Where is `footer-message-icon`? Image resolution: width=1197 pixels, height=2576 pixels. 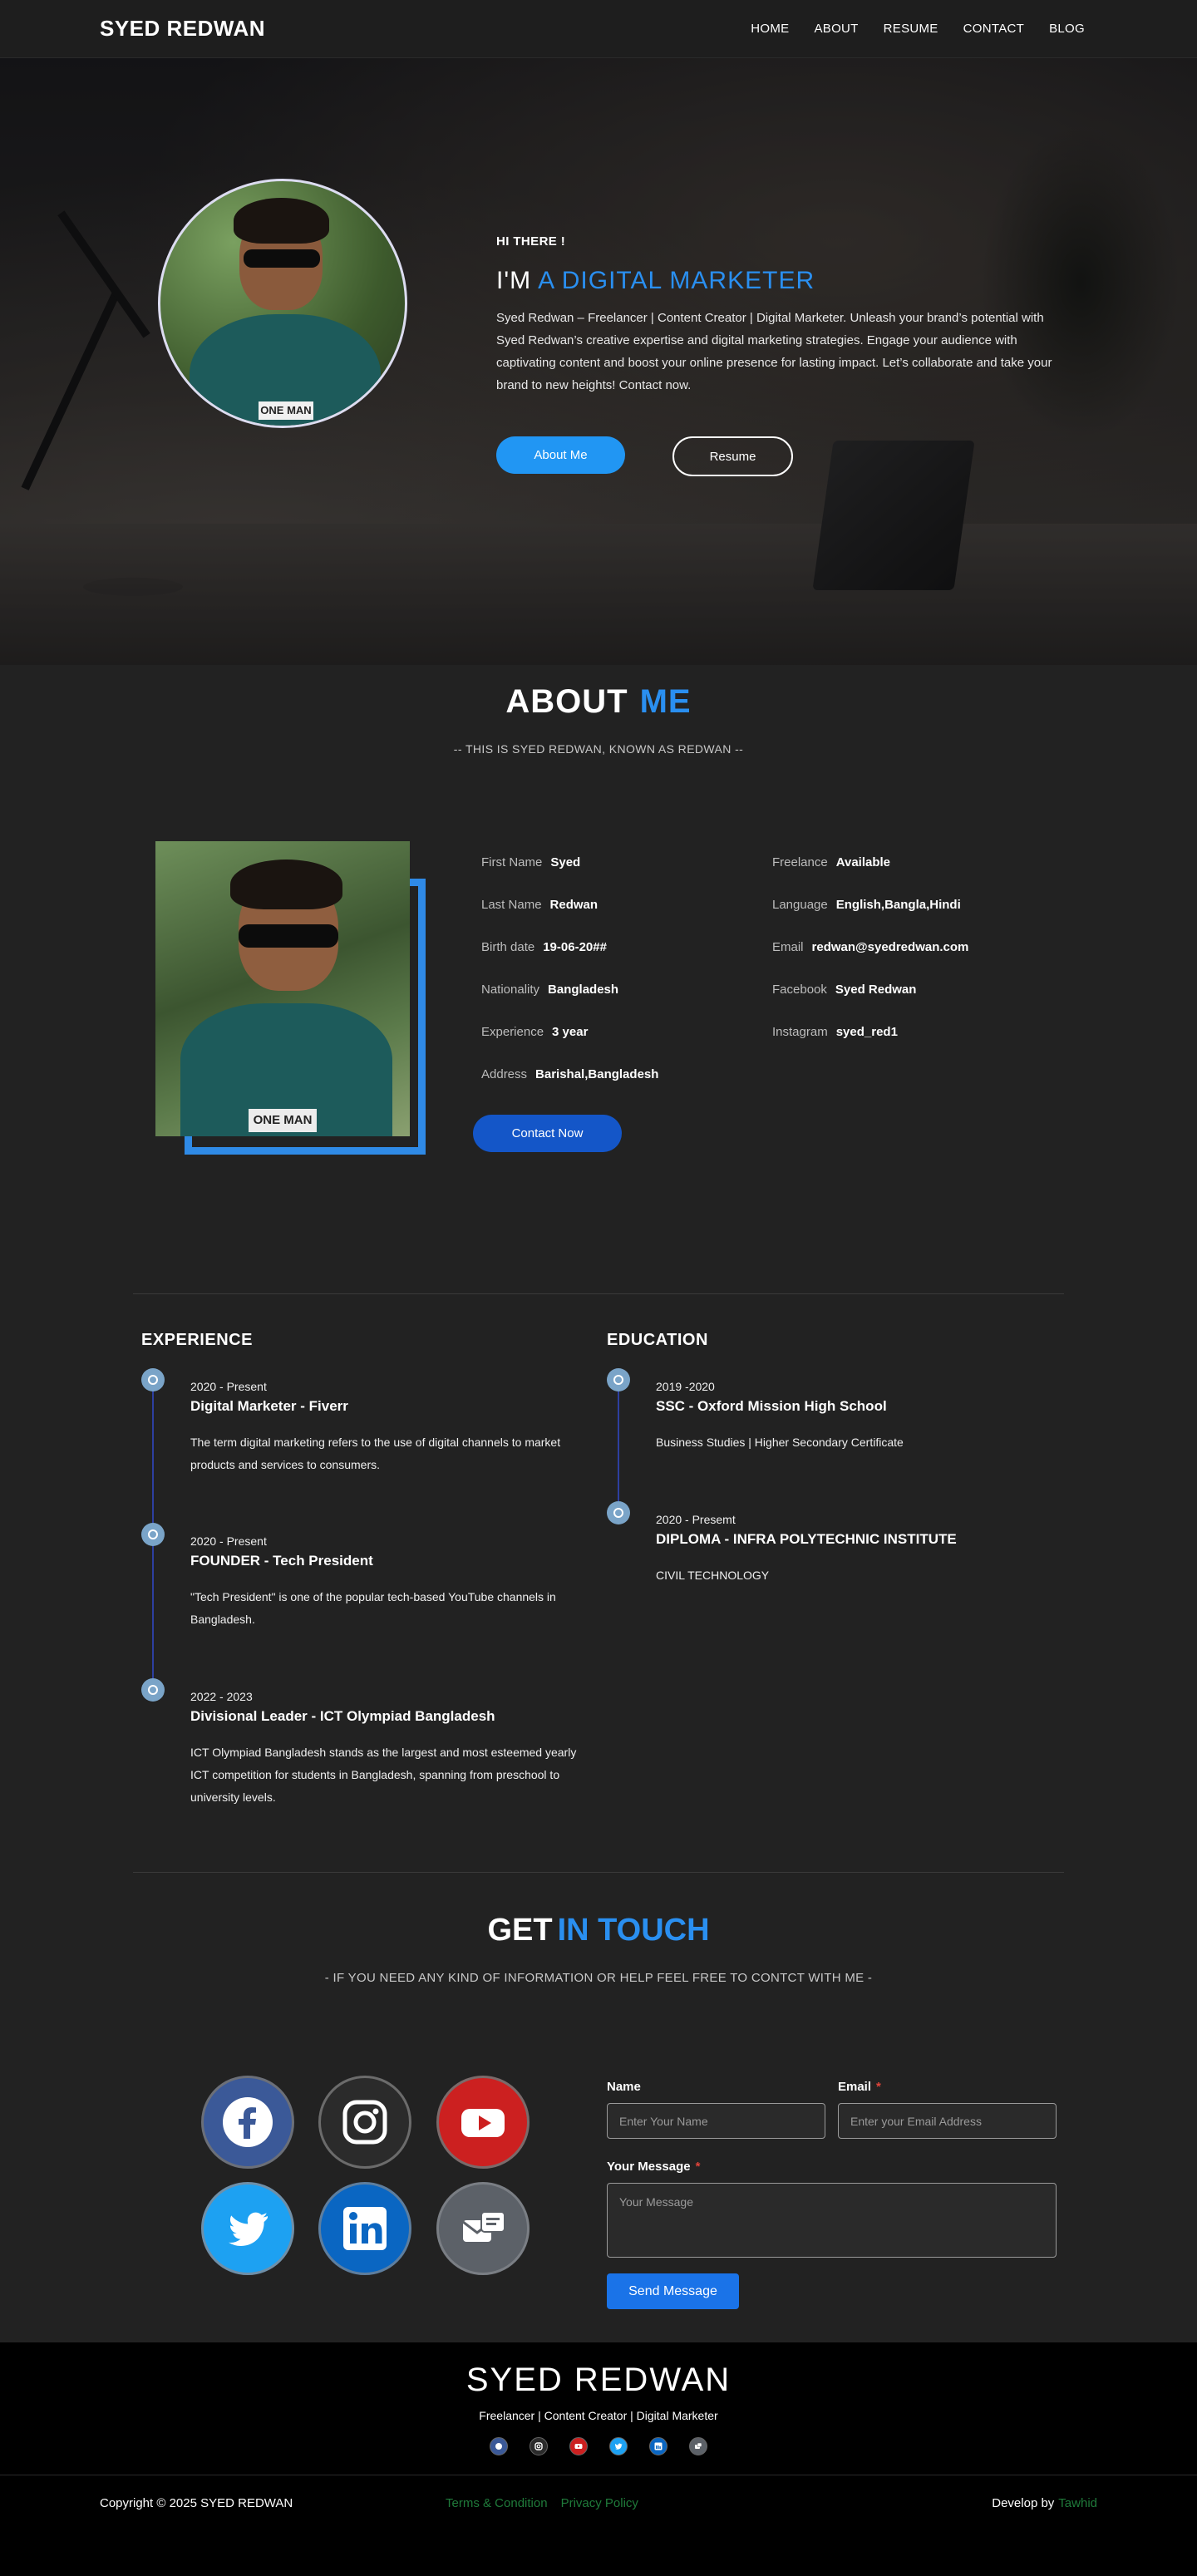 footer-message-icon is located at coordinates (698, 2446).